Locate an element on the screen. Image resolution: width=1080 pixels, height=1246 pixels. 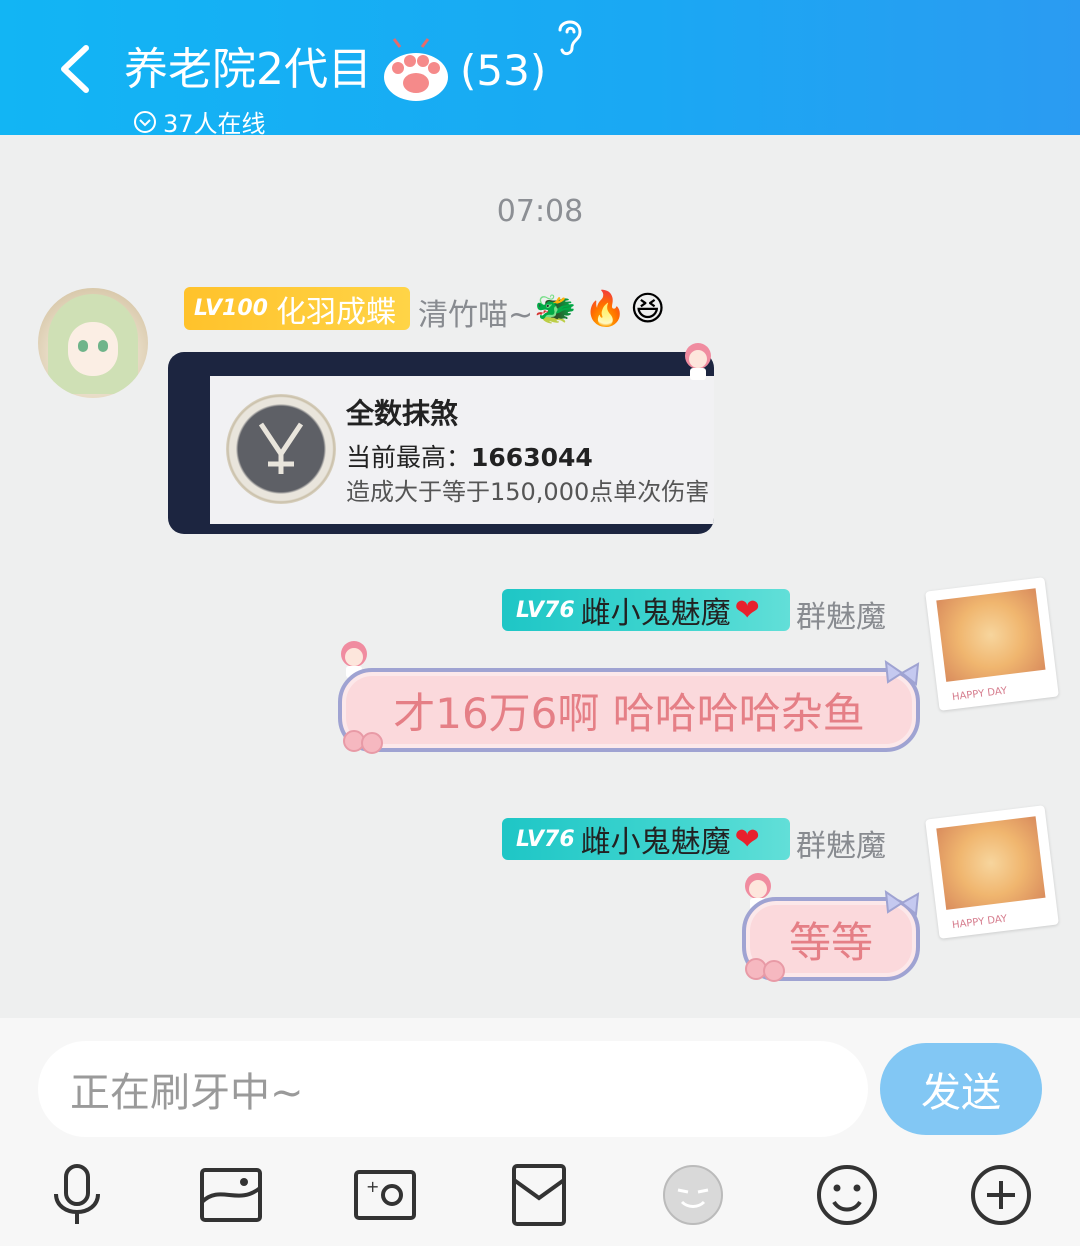
achievement-card-image: 全数抹煞 当前最高：1663044 造成大于等于150,000点单次伤害 is located at coordinates (441, 443).